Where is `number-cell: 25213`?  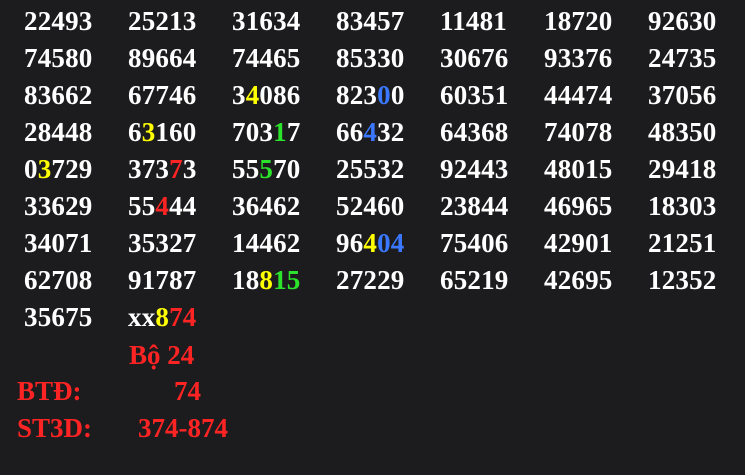 number-cell: 25213 is located at coordinates (180, 21).